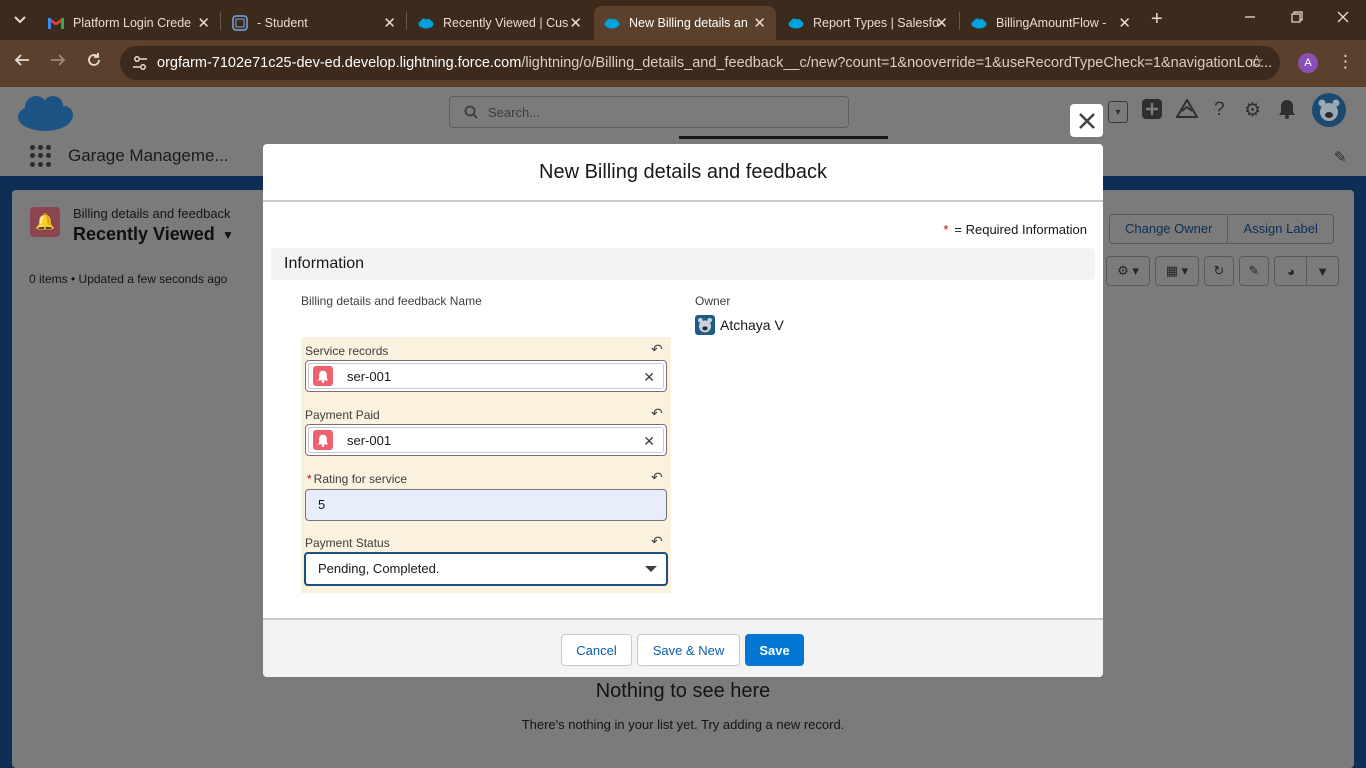 The width and height of the screenshot is (1366, 768). What do you see at coordinates (657, 541) in the screenshot?
I see `undo-payment-status-icon: ↶` at bounding box center [657, 541].